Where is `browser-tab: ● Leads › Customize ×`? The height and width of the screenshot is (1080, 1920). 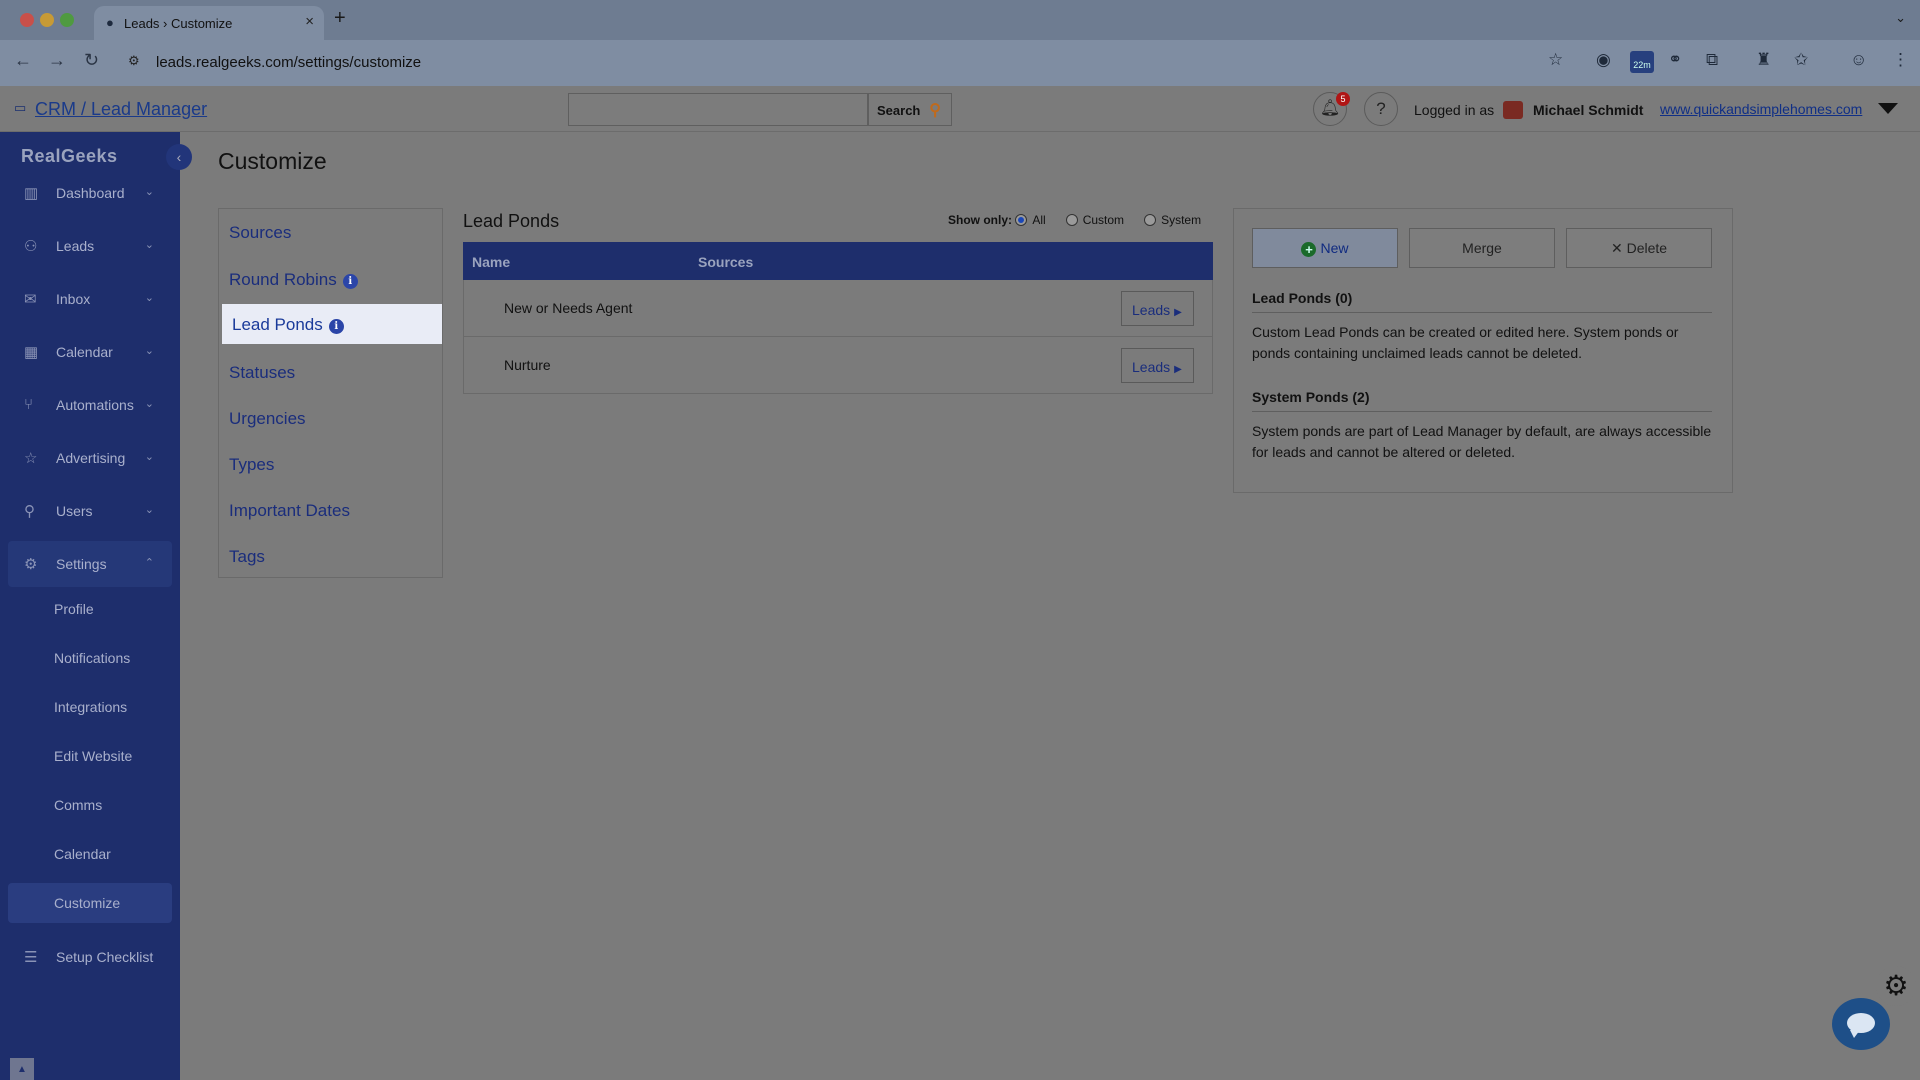 browser-tab: ● Leads › Customize × is located at coordinates (209, 23).